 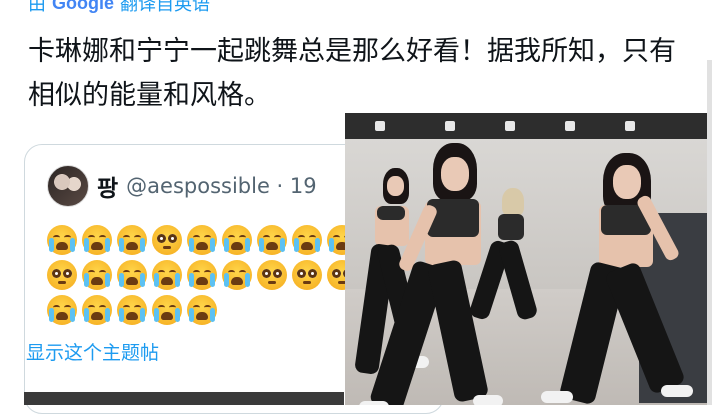 What do you see at coordinates (119, 7) in the screenshot?
I see `translate-attribution: 由 Google 翻译自英语` at bounding box center [119, 7].